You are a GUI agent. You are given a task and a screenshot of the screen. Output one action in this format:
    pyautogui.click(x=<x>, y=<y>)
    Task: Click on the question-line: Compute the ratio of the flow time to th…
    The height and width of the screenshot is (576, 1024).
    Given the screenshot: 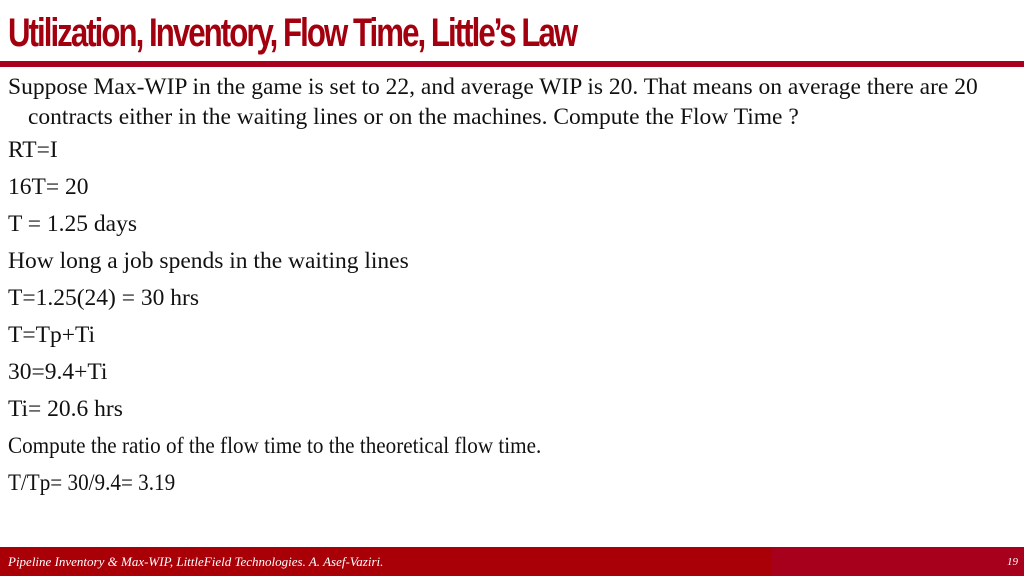 What is the action you would take?
    pyautogui.click(x=513, y=446)
    